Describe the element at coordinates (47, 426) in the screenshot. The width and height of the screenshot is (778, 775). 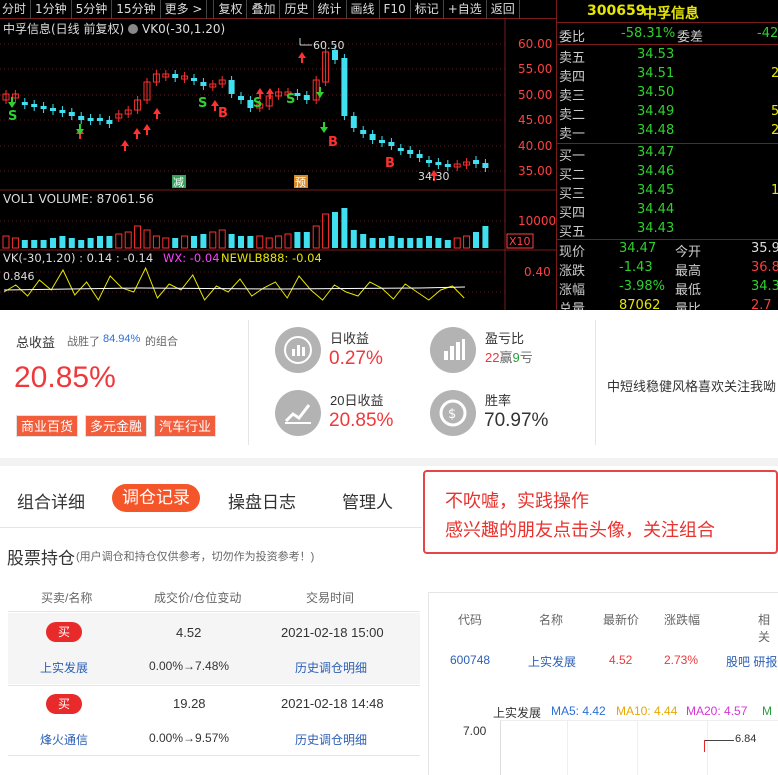
I see `tag-retail: 商业百货` at that location.